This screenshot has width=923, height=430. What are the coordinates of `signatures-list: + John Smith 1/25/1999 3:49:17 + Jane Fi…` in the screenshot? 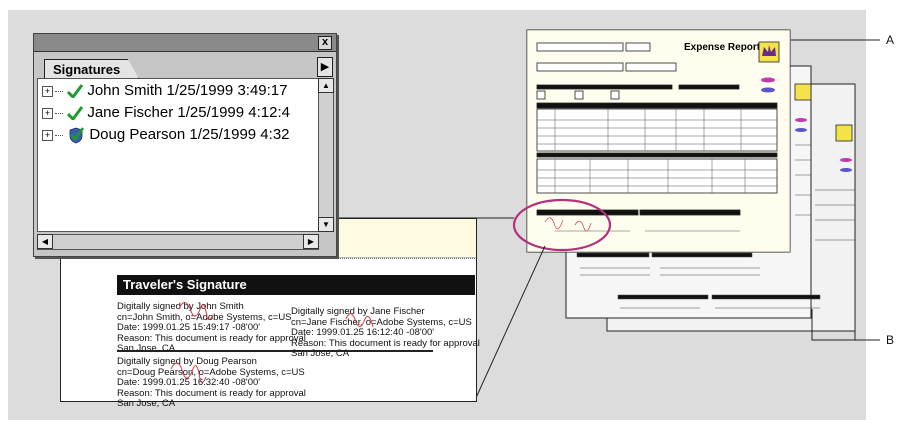 It's located at (178, 155).